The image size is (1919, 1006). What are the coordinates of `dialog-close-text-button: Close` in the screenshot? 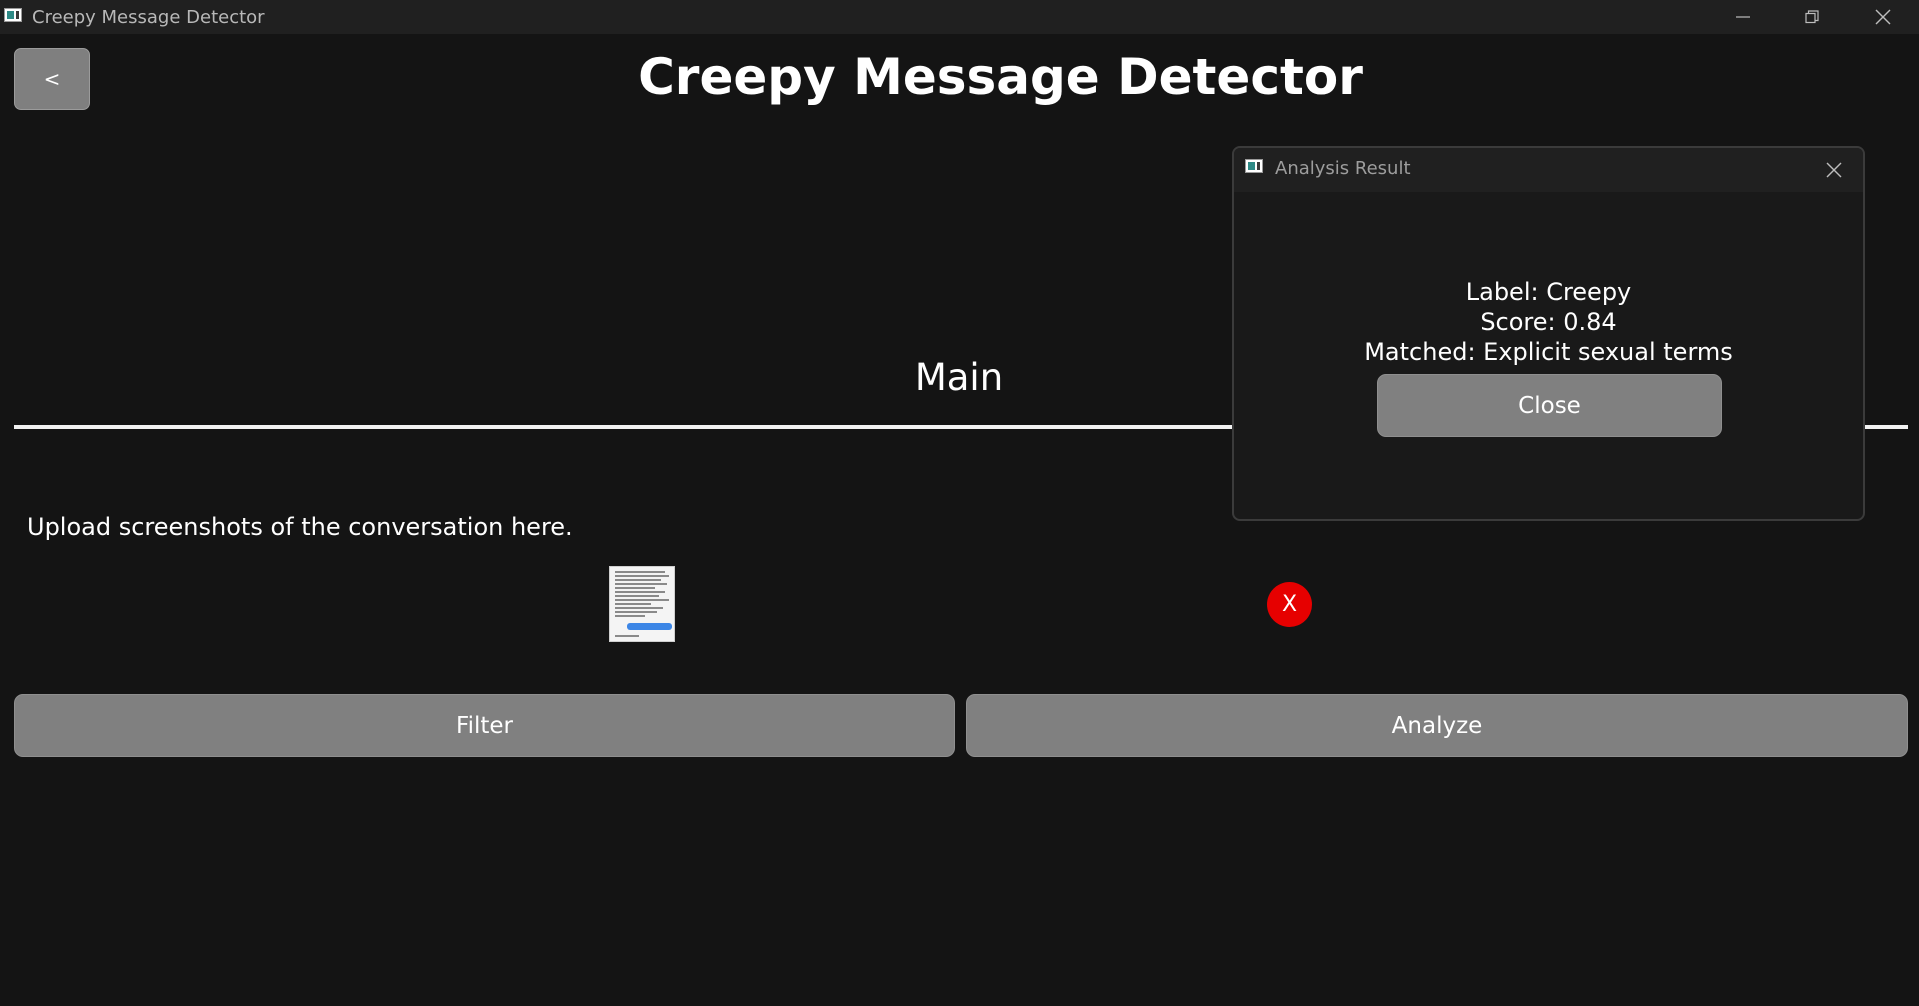 It's located at (1549, 405).